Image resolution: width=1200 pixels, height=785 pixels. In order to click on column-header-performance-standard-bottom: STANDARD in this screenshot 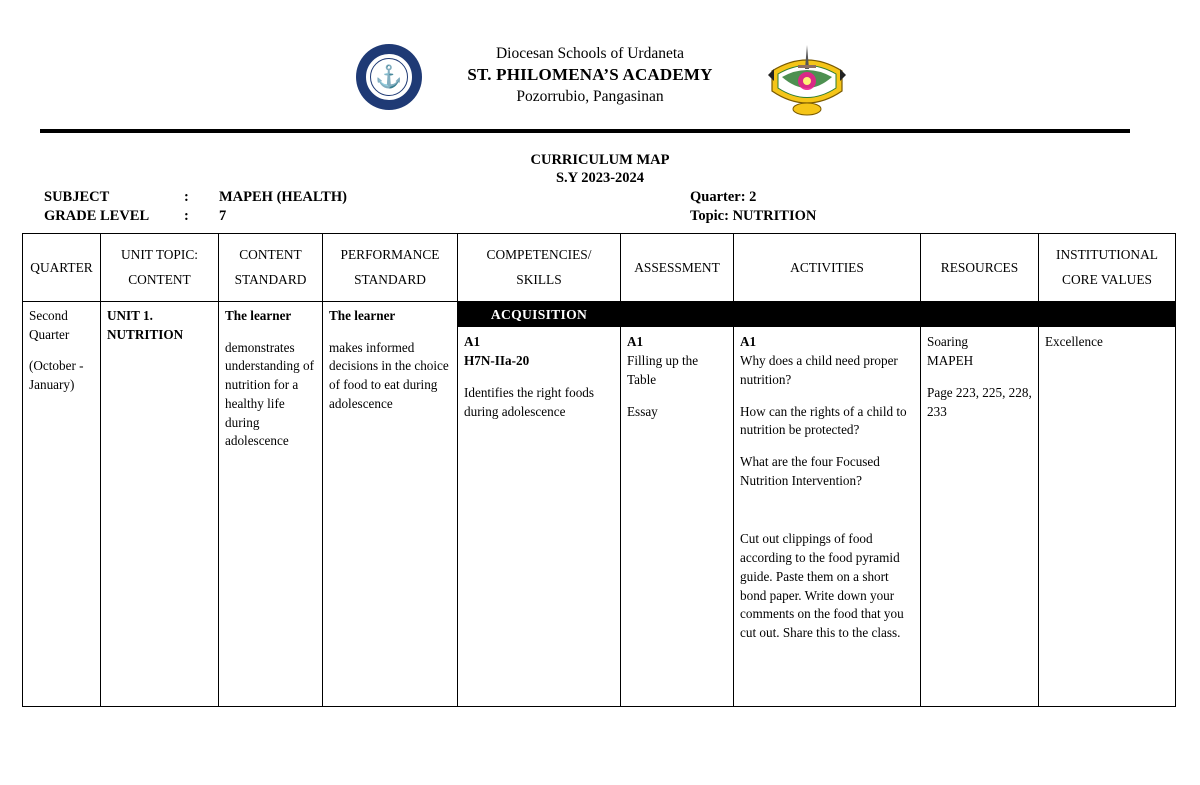, I will do `click(390, 279)`.